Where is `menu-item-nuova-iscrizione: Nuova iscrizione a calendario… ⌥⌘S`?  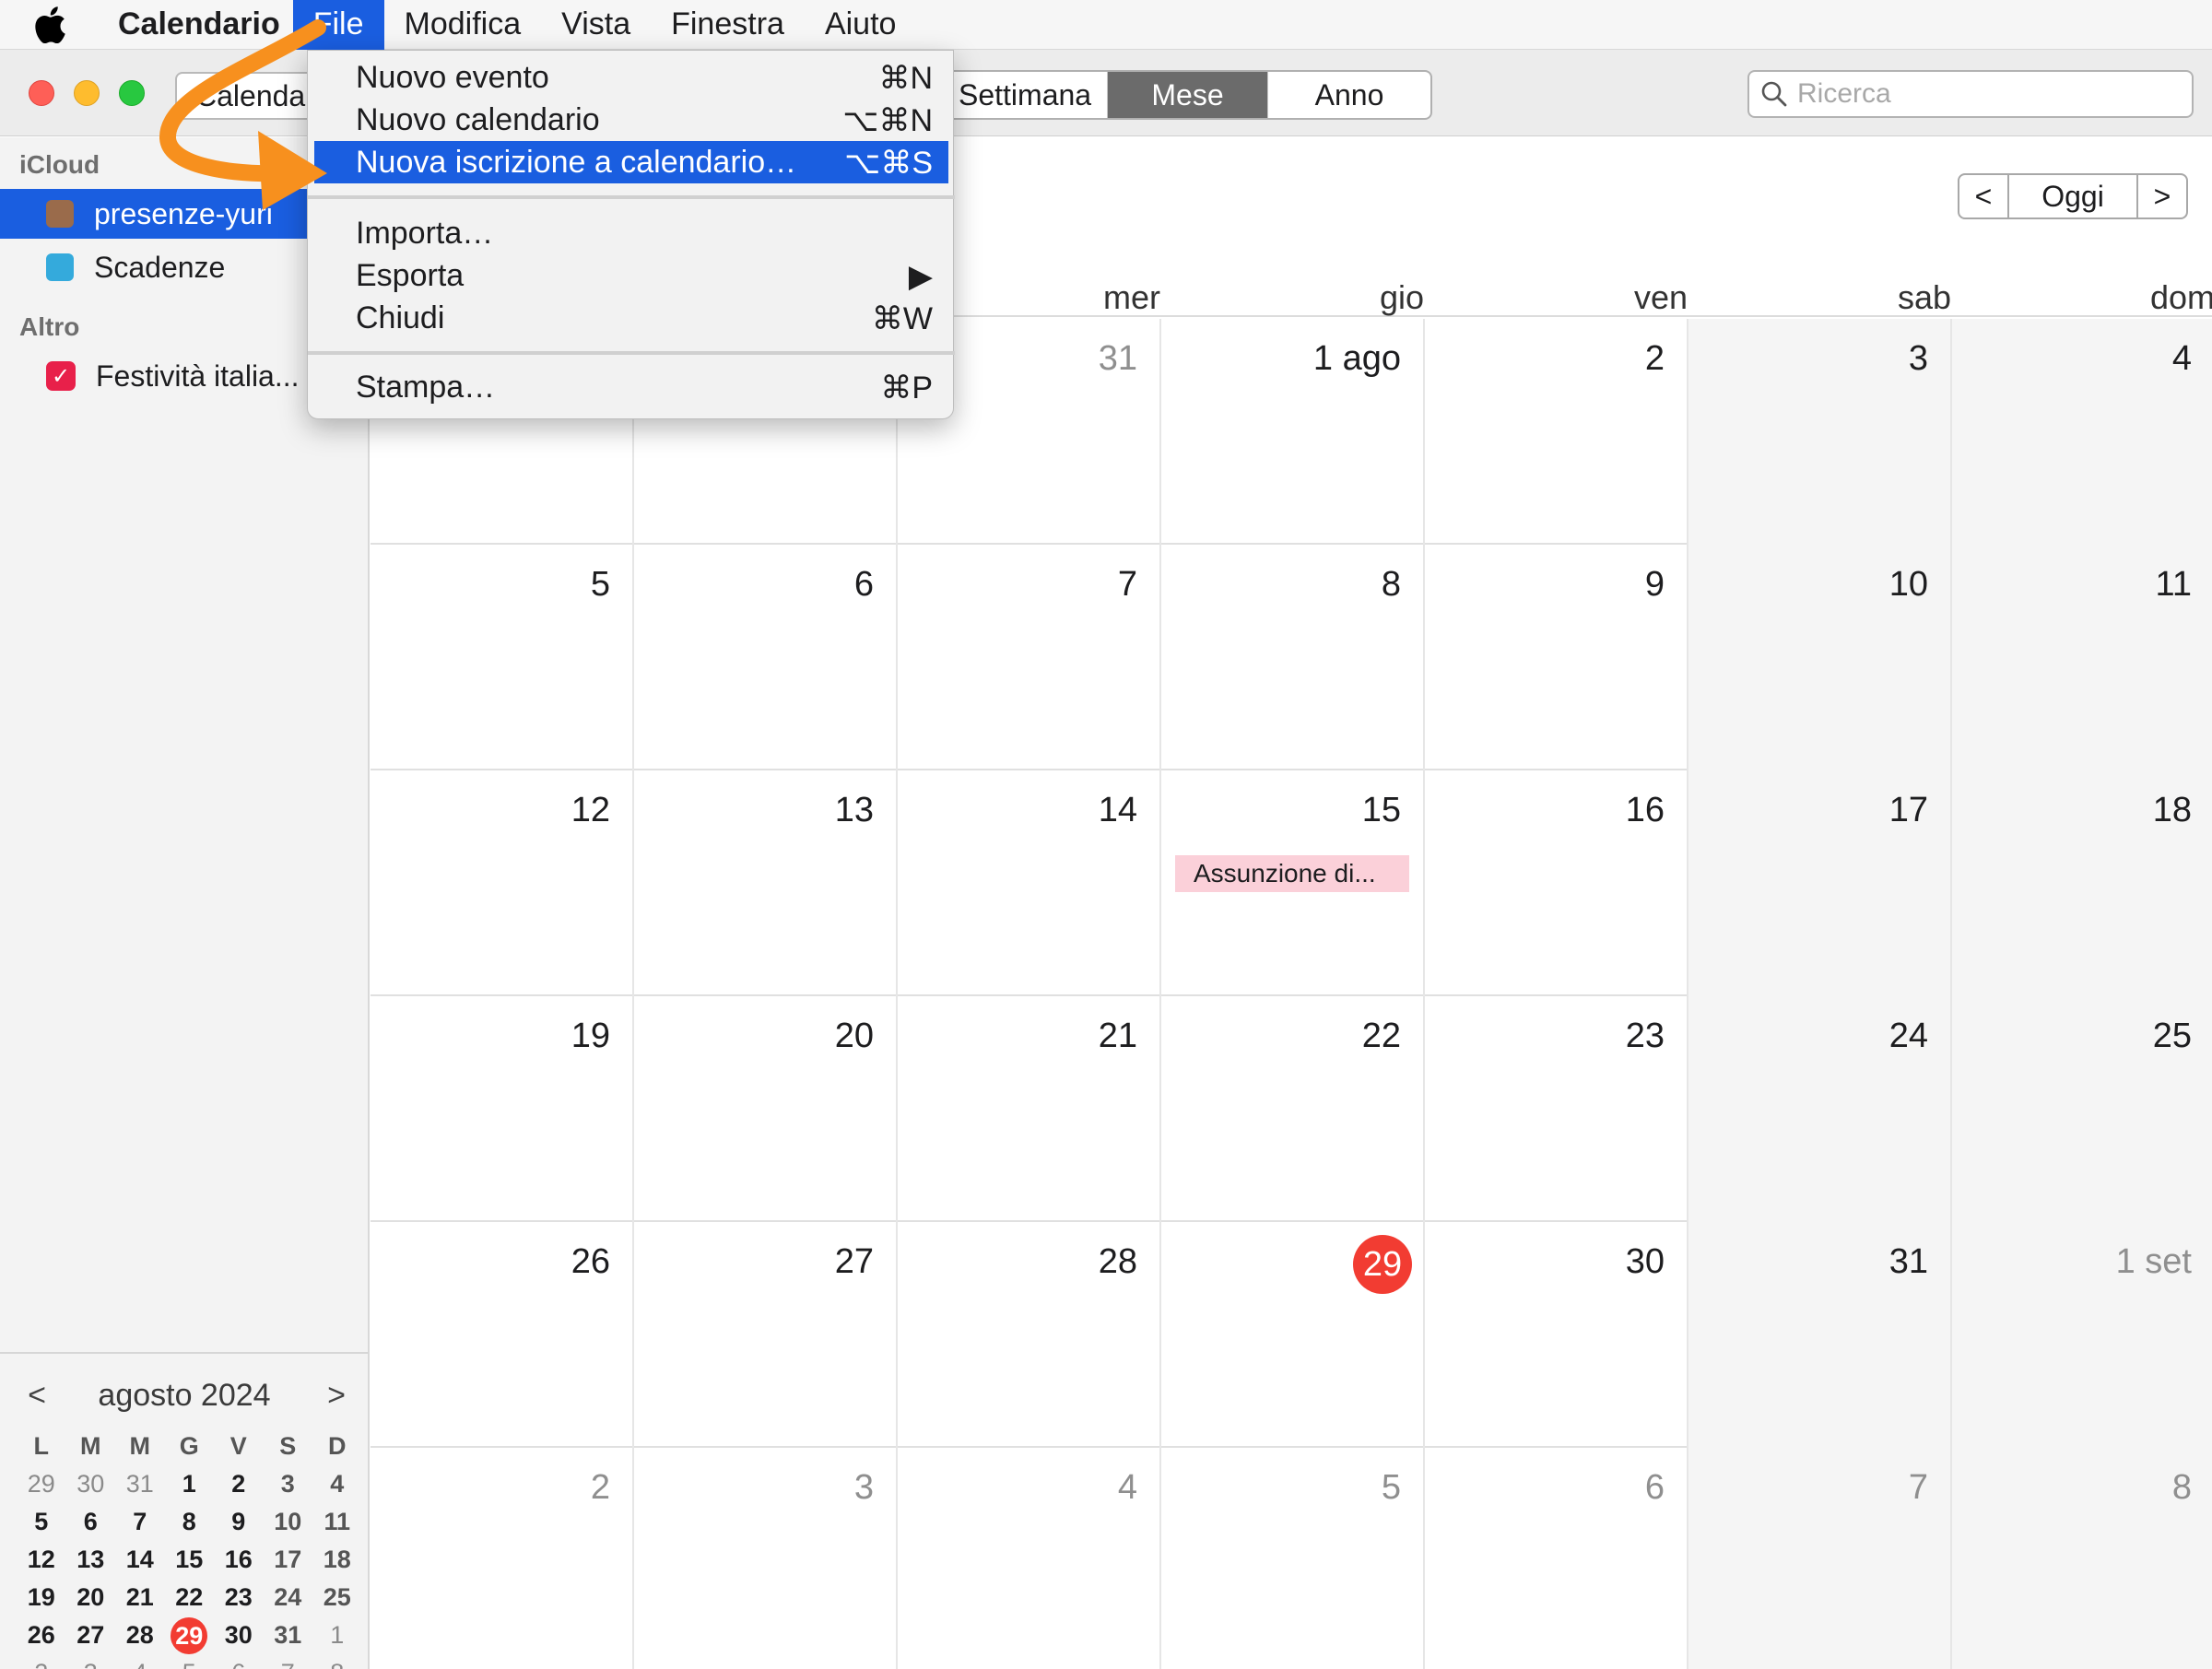 menu-item-nuova-iscrizione: Nuova iscrizione a calendario… ⌥⌘S is located at coordinates (631, 162).